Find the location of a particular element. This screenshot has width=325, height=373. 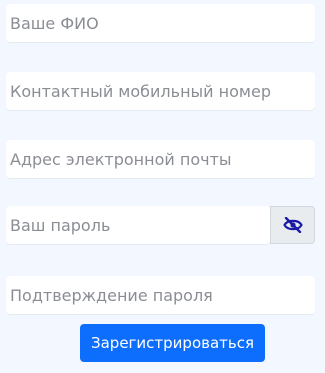

password-input is located at coordinates (138, 225).